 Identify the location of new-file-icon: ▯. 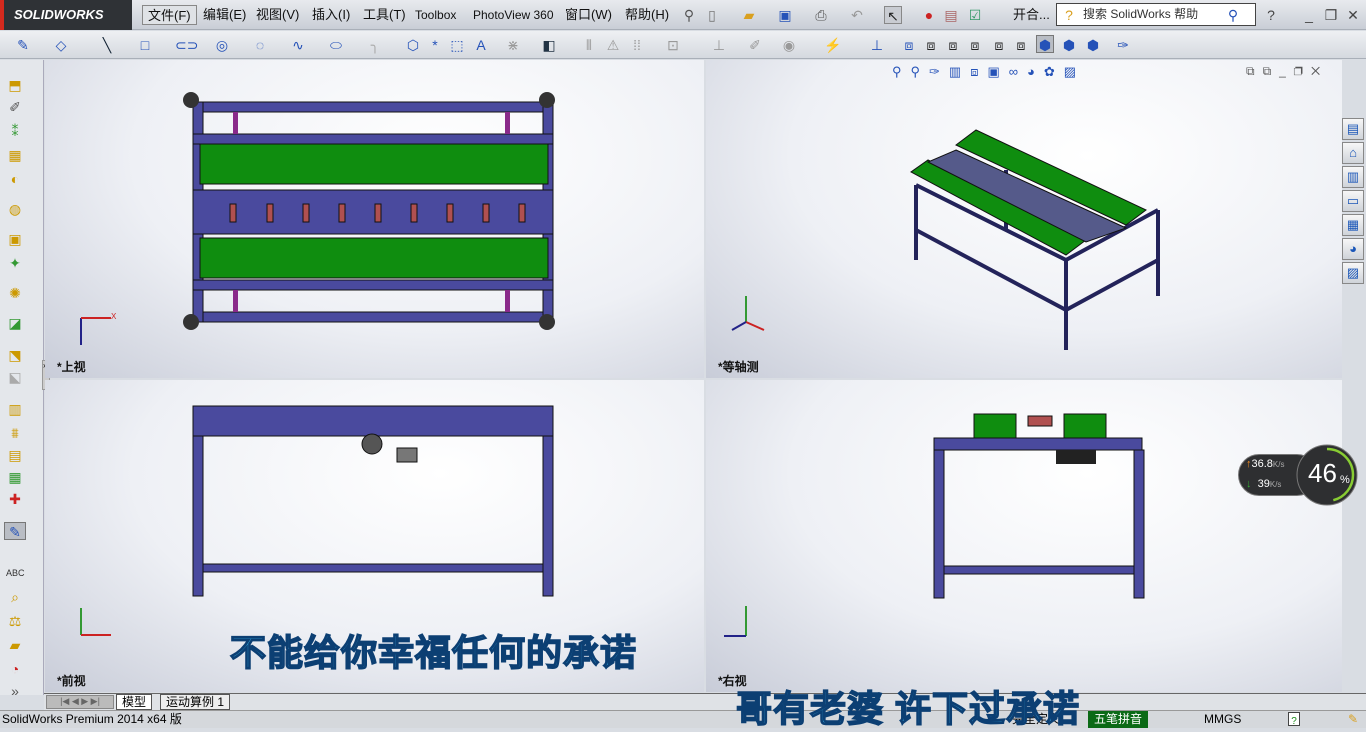
(712, 15).